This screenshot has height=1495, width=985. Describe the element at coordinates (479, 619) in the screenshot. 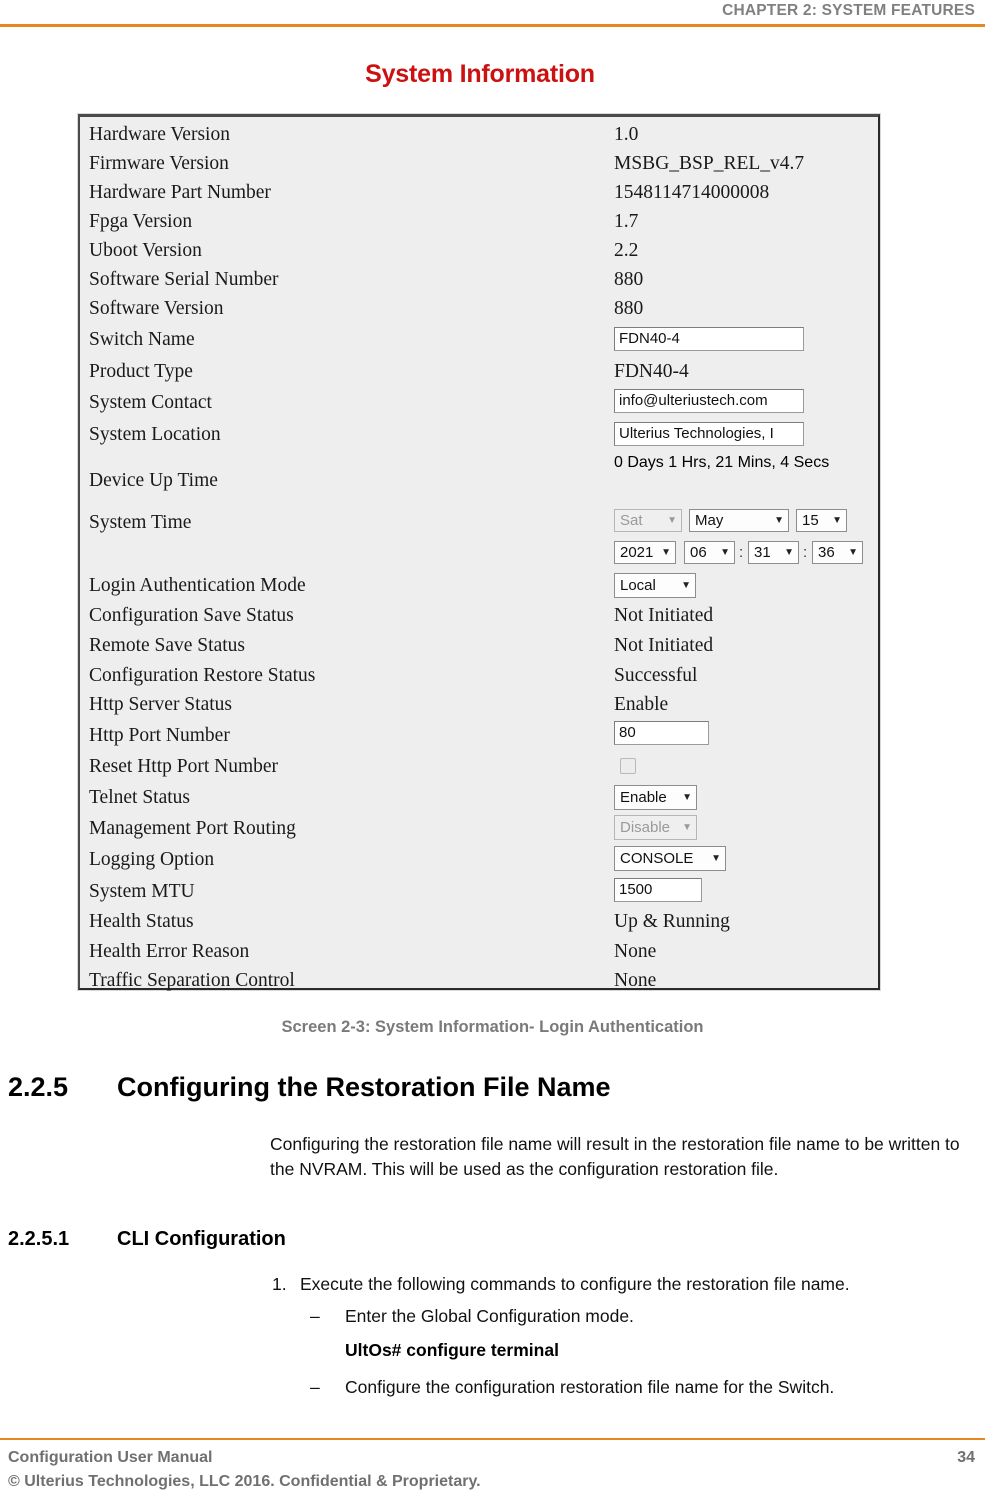

I see `table-row: Configuration Save Status Not Initiated` at that location.